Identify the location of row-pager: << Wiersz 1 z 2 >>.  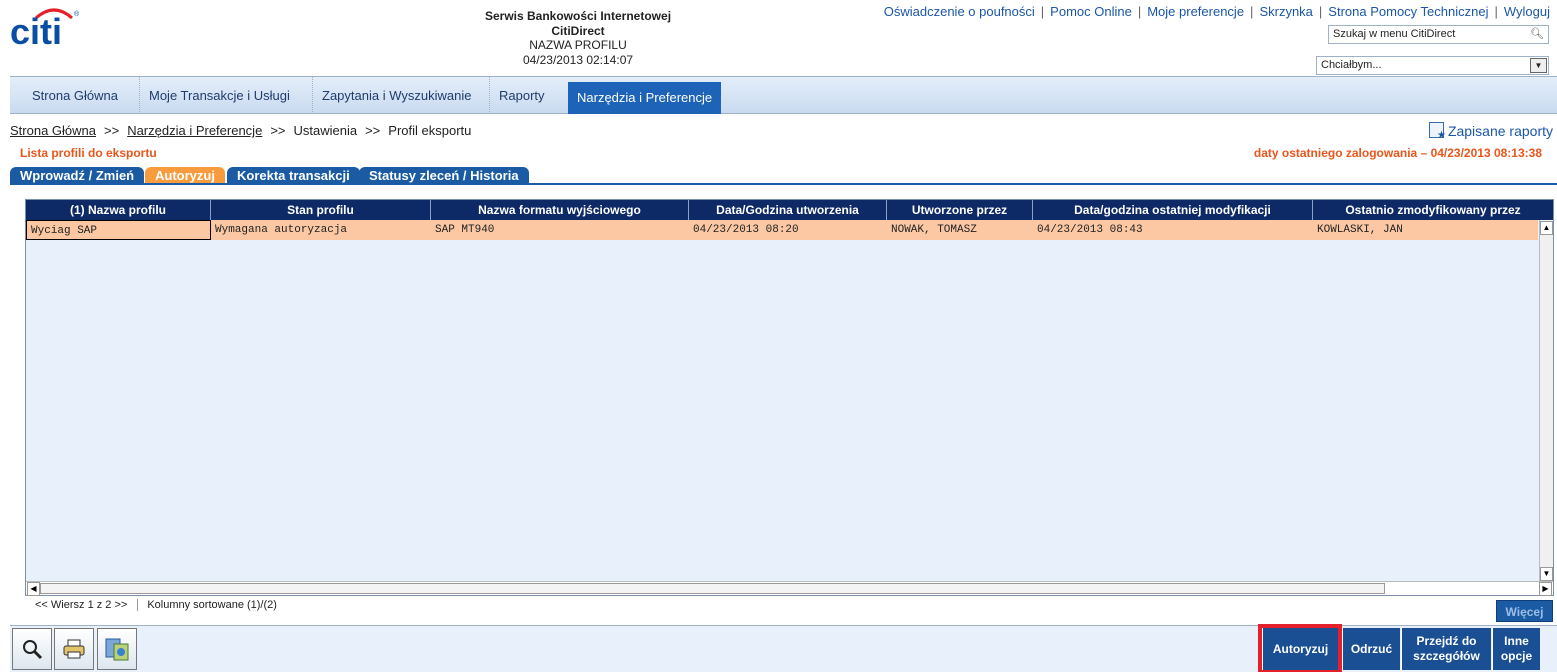
(82, 605).